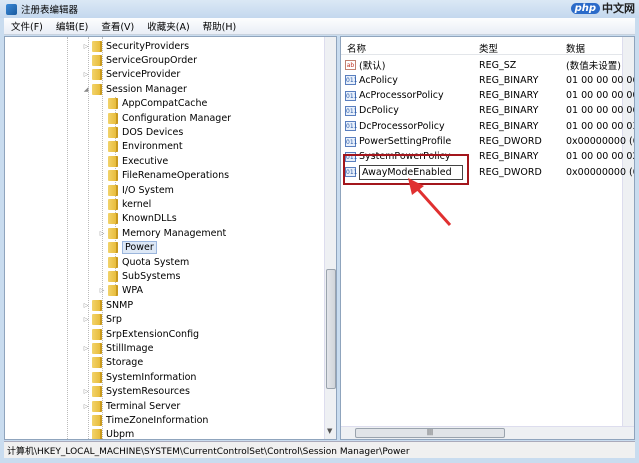  Describe the element at coordinates (329, 431) in the screenshot. I see `scroll-down-arrow-icon: ▼` at that location.